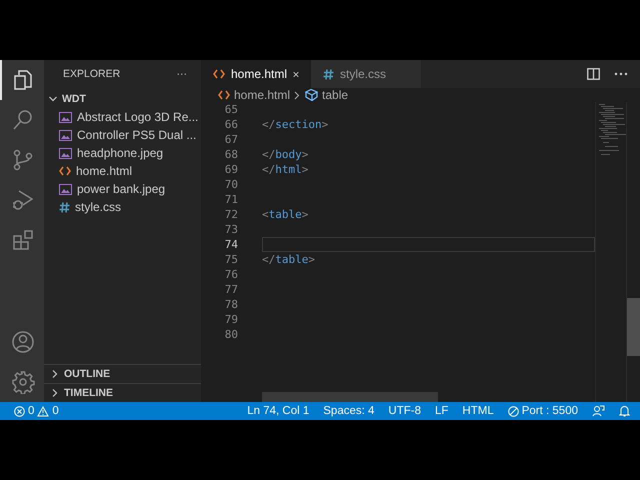 The width and height of the screenshot is (640, 480). Describe the element at coordinates (231, 304) in the screenshot. I see `line-number: 78` at that location.